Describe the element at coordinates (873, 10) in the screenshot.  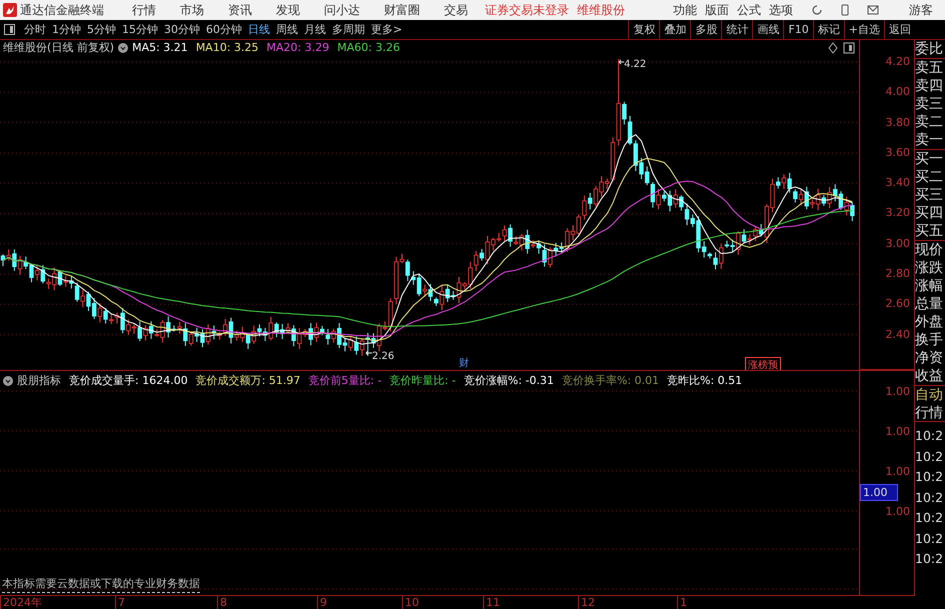
I see `mail-icon` at that location.